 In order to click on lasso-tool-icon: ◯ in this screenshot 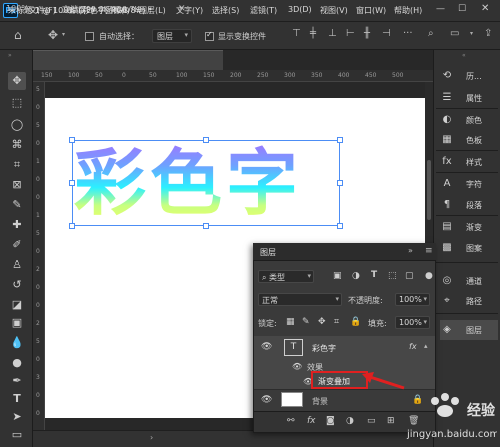, I will do `click(17, 125)`.